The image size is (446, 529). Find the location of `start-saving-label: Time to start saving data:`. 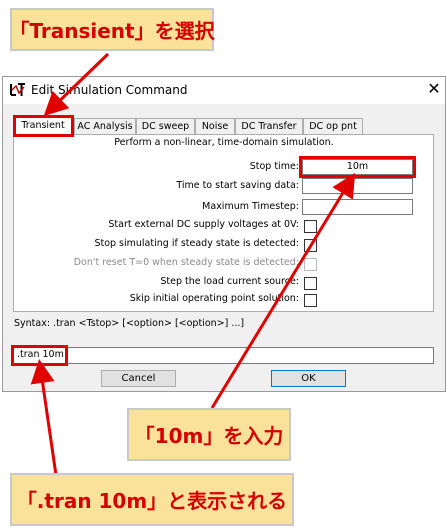

start-saving-label: Time to start saving data: is located at coordinates (237, 185).